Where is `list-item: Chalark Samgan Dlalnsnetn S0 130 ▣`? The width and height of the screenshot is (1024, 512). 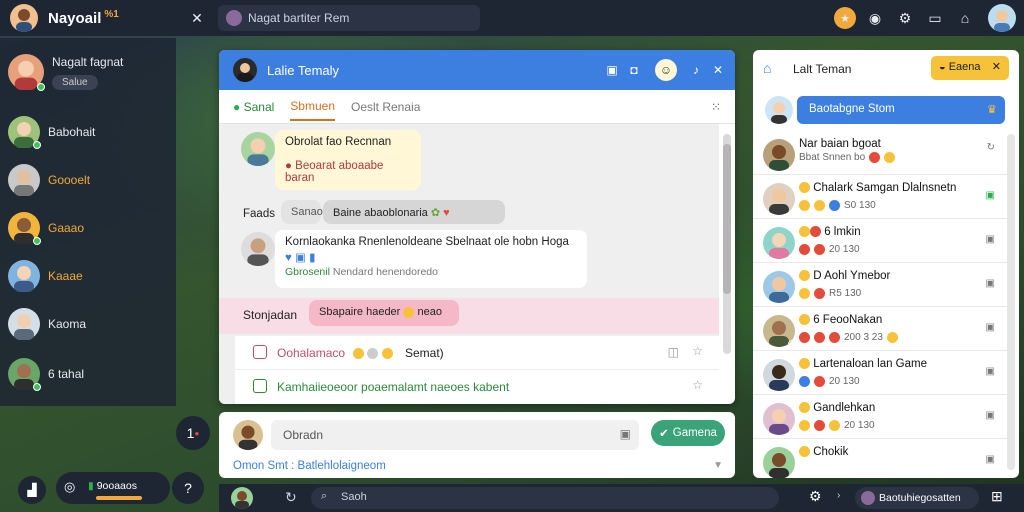
list-item: Chalark Samgan Dlalnsnetn S0 130 ▣ is located at coordinates (880, 197).